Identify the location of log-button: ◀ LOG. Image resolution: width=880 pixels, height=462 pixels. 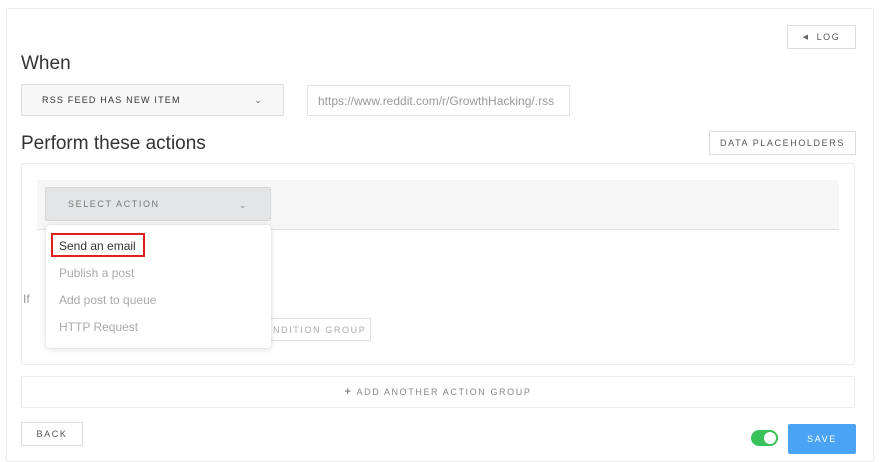
(821, 37).